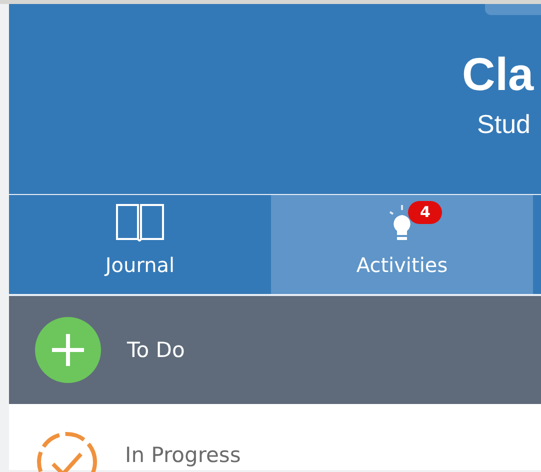  What do you see at coordinates (504, 124) in the screenshot?
I see `page-subtitle: Stud` at bounding box center [504, 124].